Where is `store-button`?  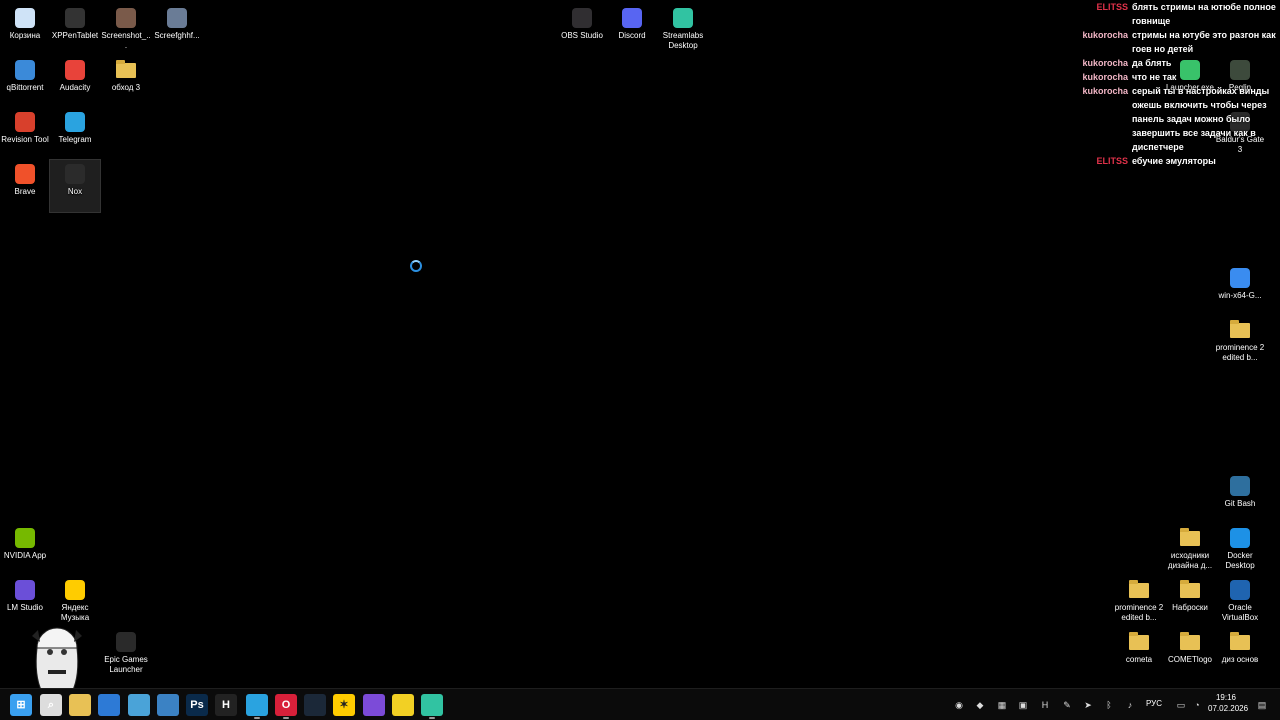
store-button is located at coordinates (109, 705).